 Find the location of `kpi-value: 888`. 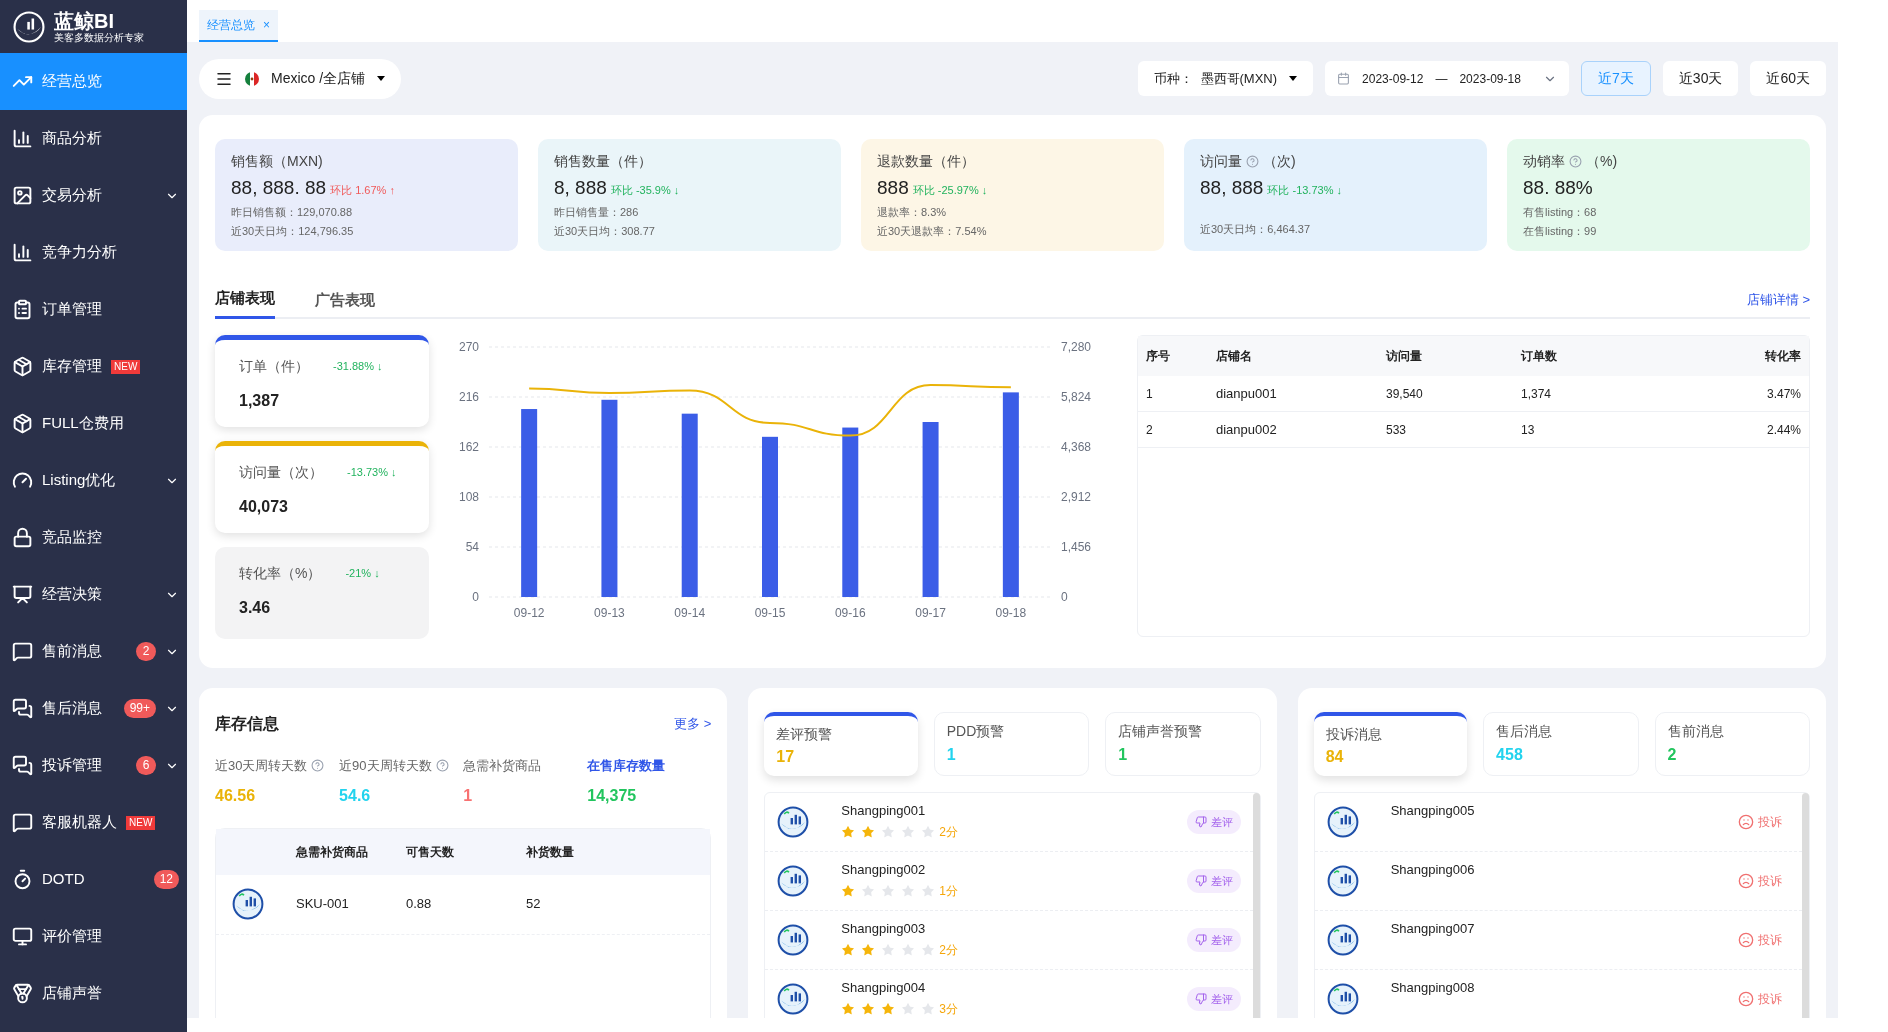

kpi-value: 888 is located at coordinates (893, 188).